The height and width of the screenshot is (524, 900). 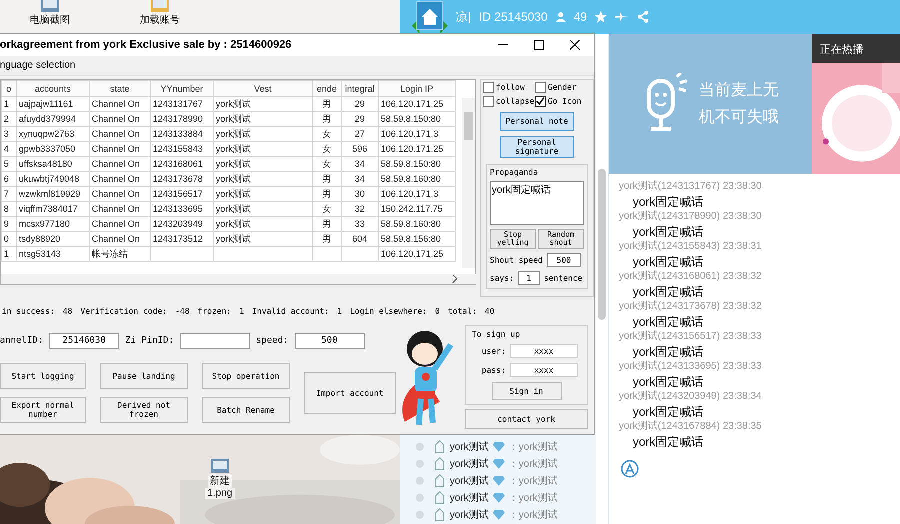 What do you see at coordinates (53, 88) in the screenshot?
I see `column-header: accounts` at bounding box center [53, 88].